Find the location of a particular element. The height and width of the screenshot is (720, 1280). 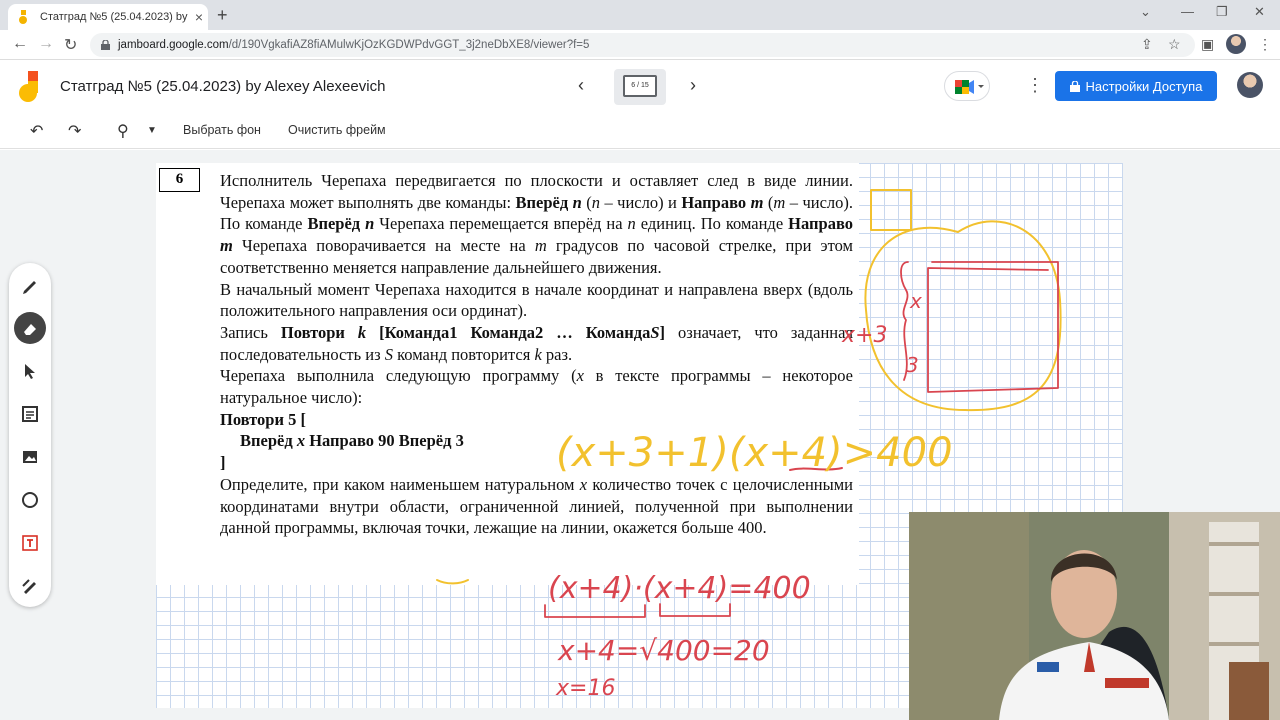

eraser-icon is located at coordinates (30, 329).